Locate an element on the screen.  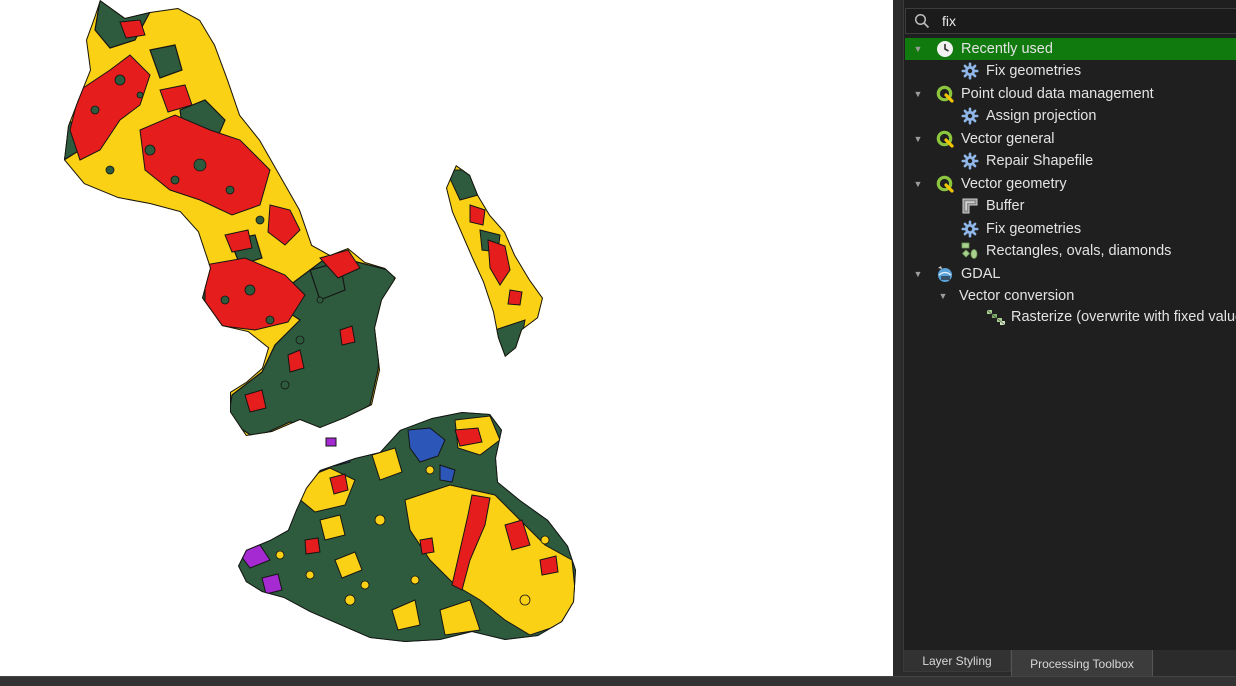
search-input is located at coordinates (1082, 21).